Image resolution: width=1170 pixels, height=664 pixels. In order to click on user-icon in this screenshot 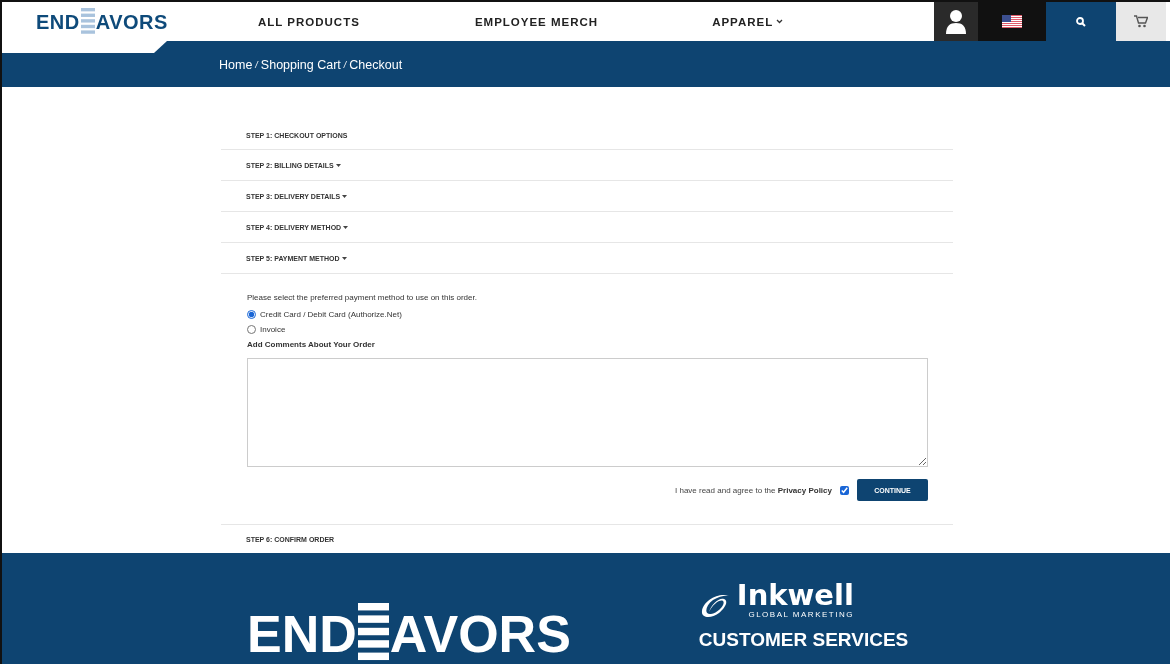, I will do `click(956, 21)`.